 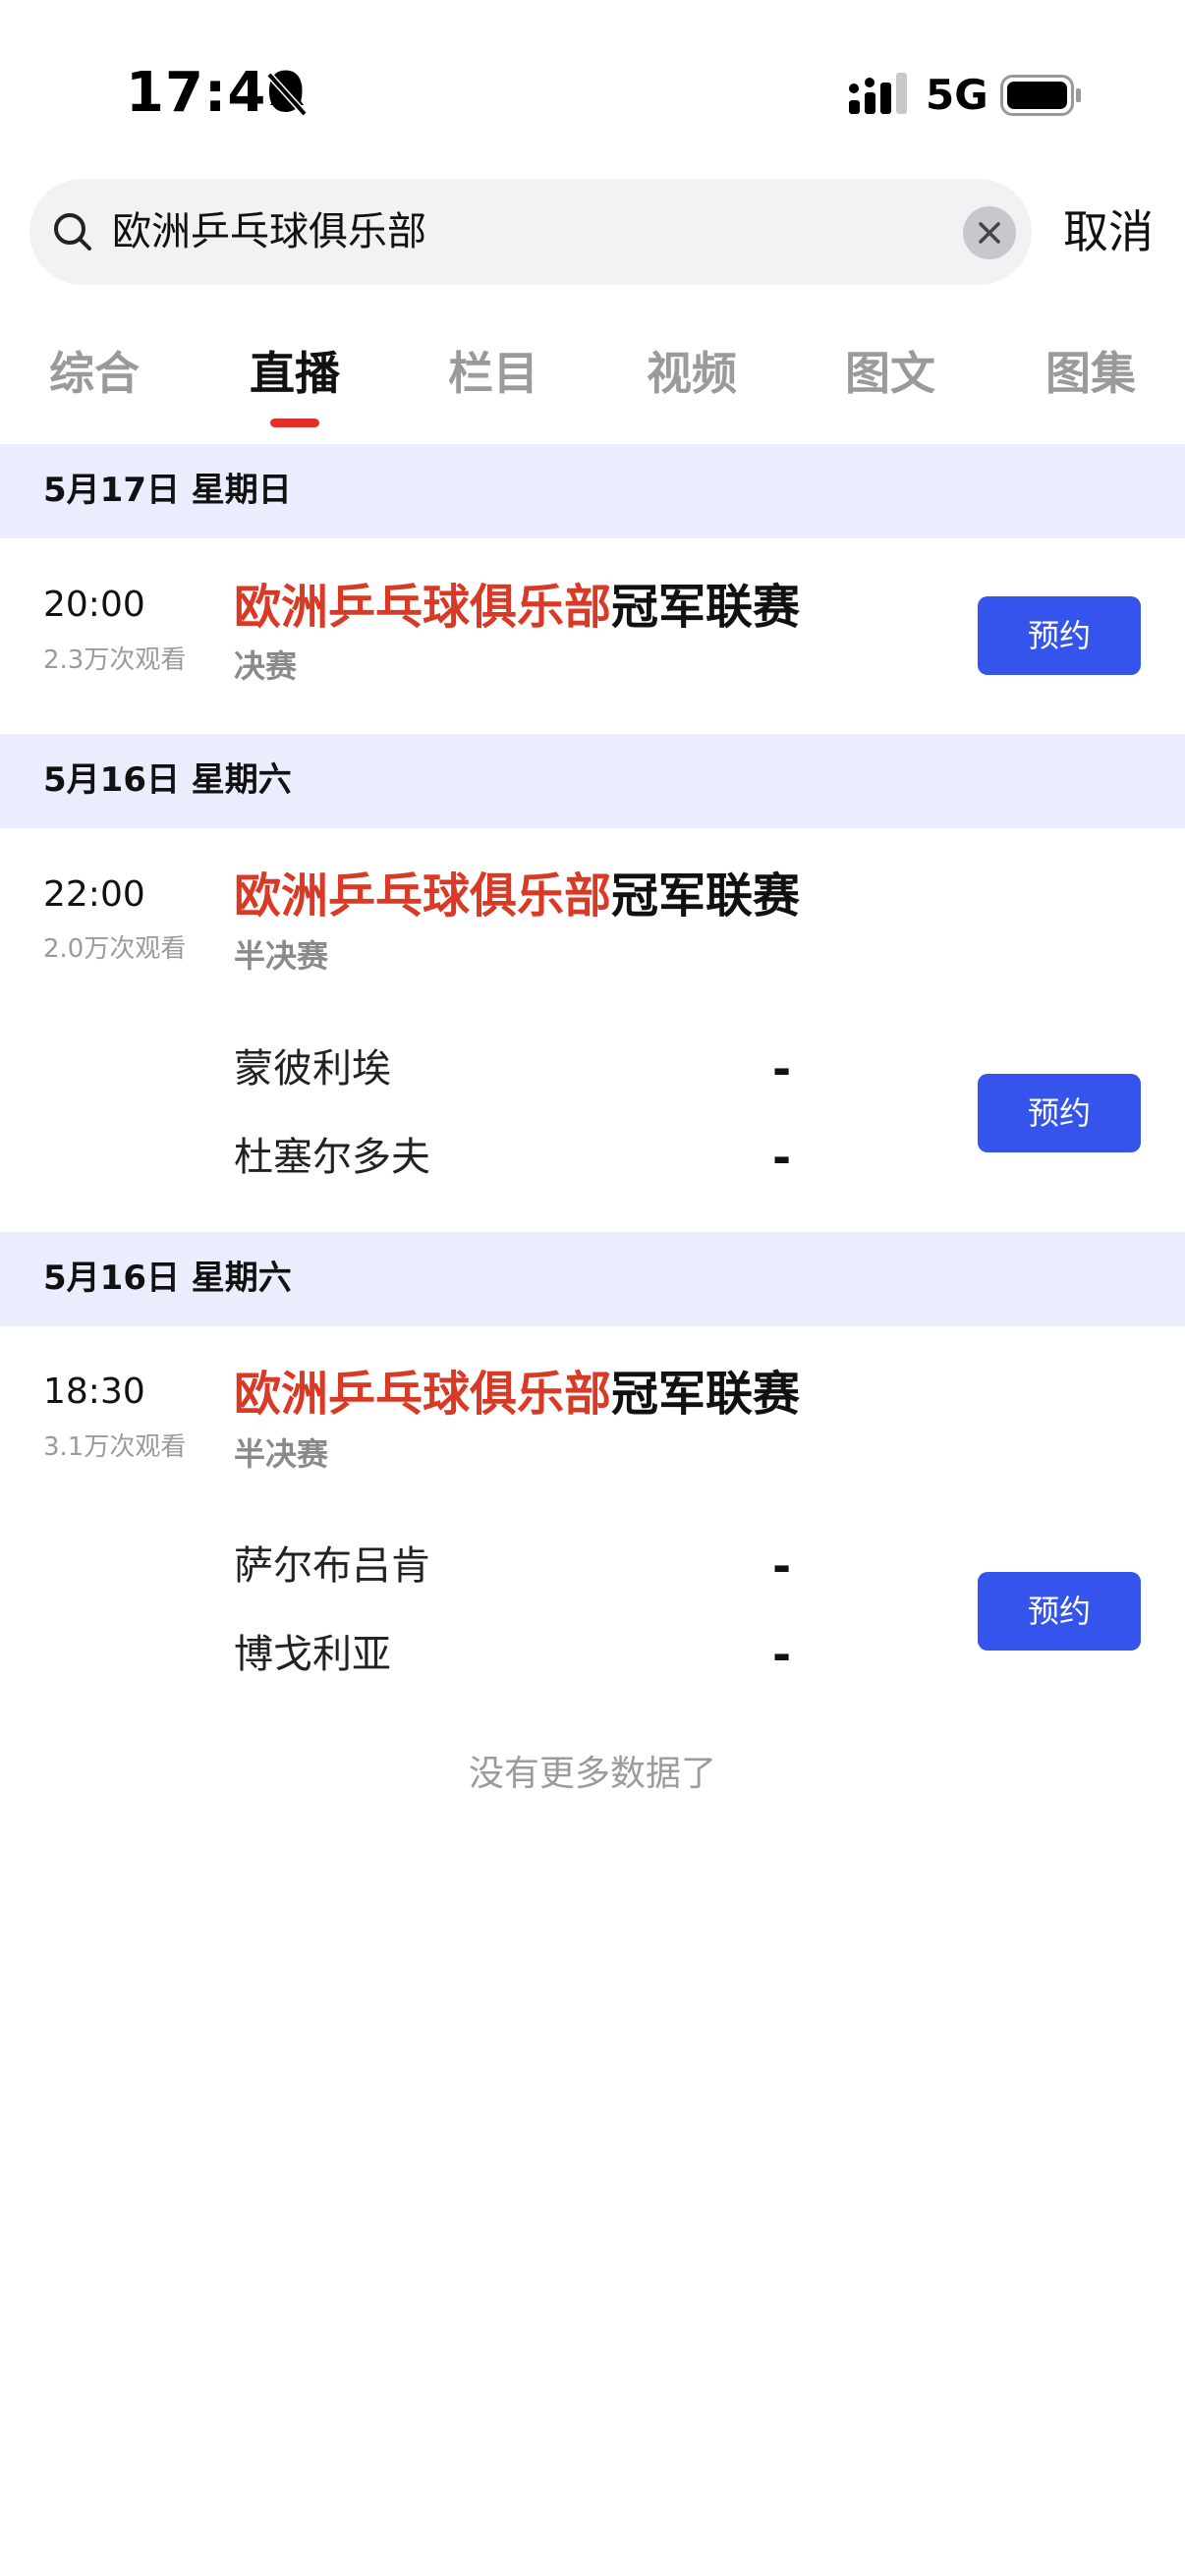 I want to click on team-name: 蒙彼利埃, so click(x=313, y=1069).